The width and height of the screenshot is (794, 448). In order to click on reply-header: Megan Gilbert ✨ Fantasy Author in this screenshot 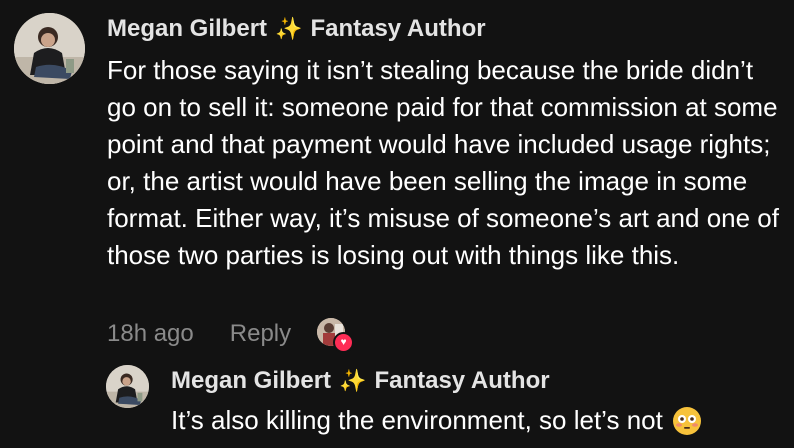, I will do `click(360, 381)`.